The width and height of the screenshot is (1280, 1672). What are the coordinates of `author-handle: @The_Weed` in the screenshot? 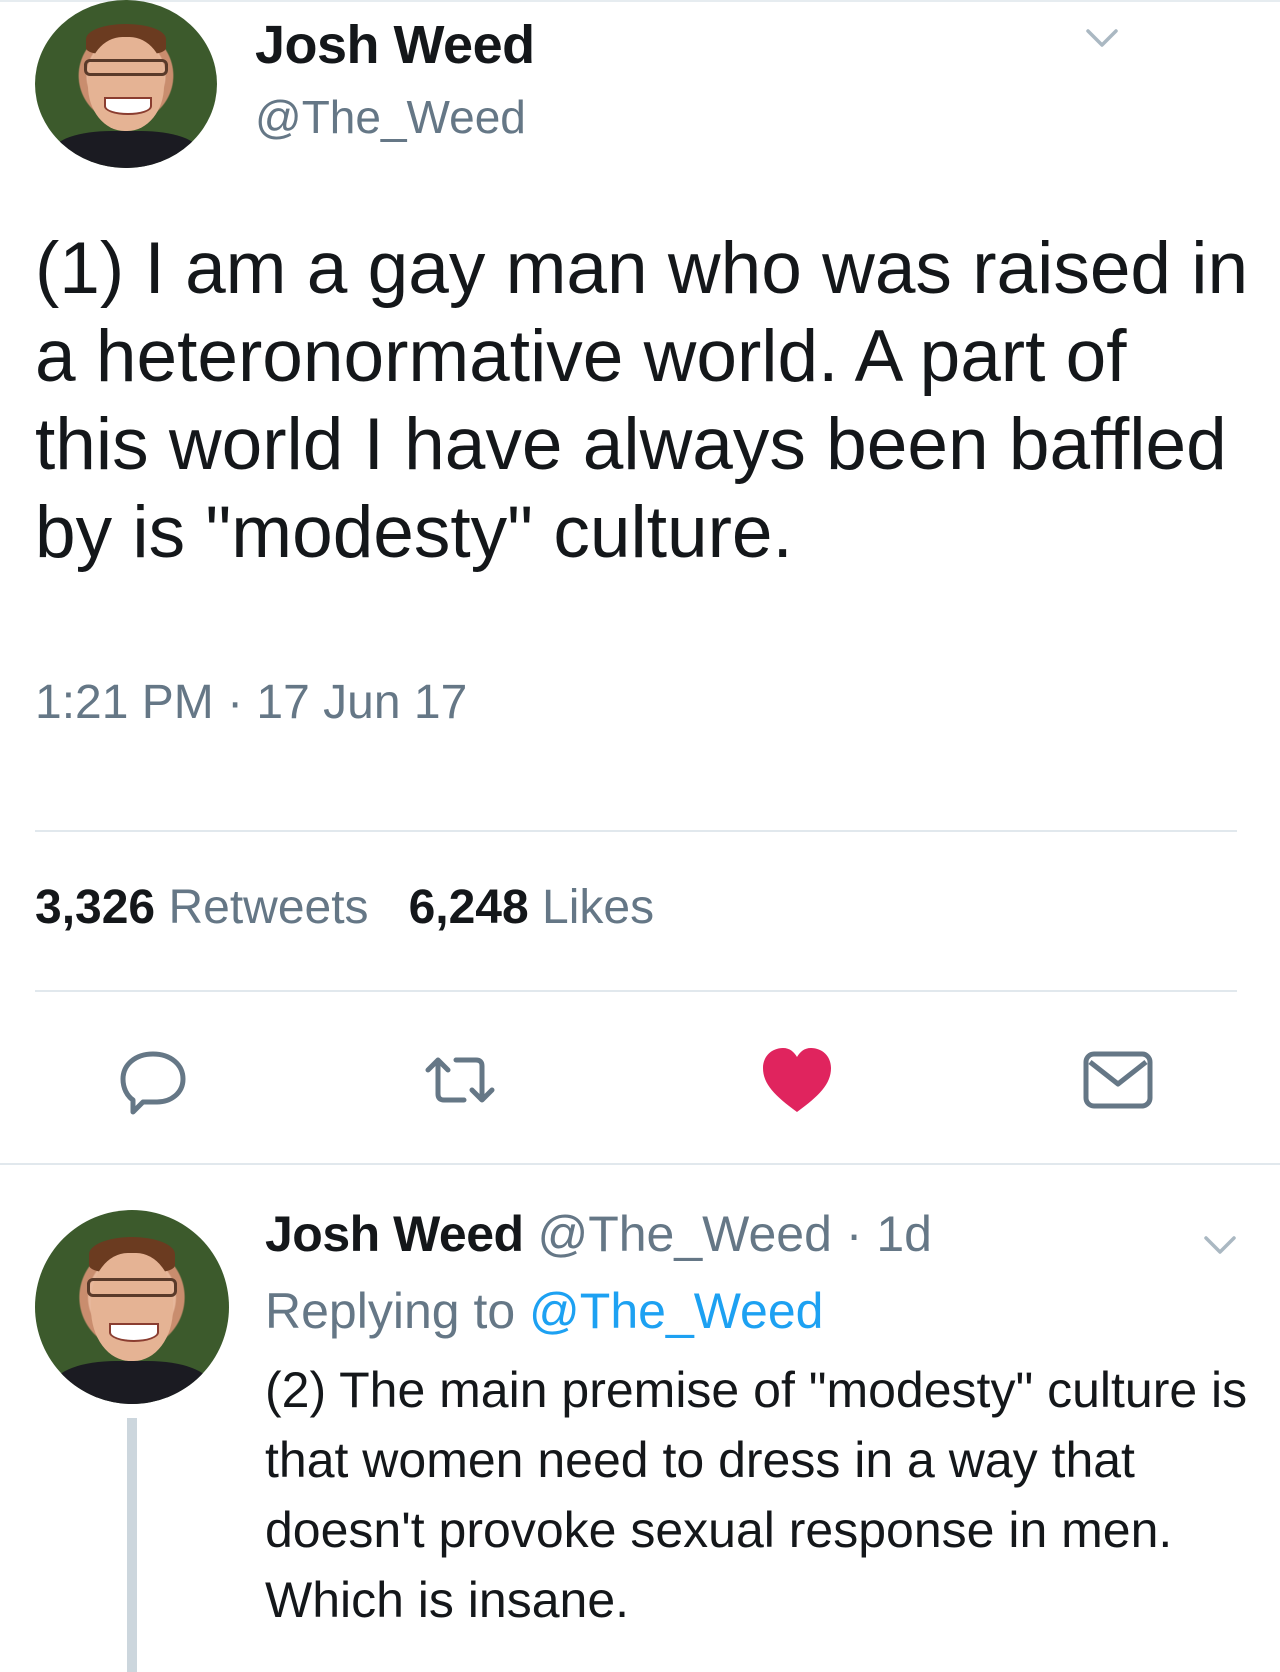 It's located at (390, 117).